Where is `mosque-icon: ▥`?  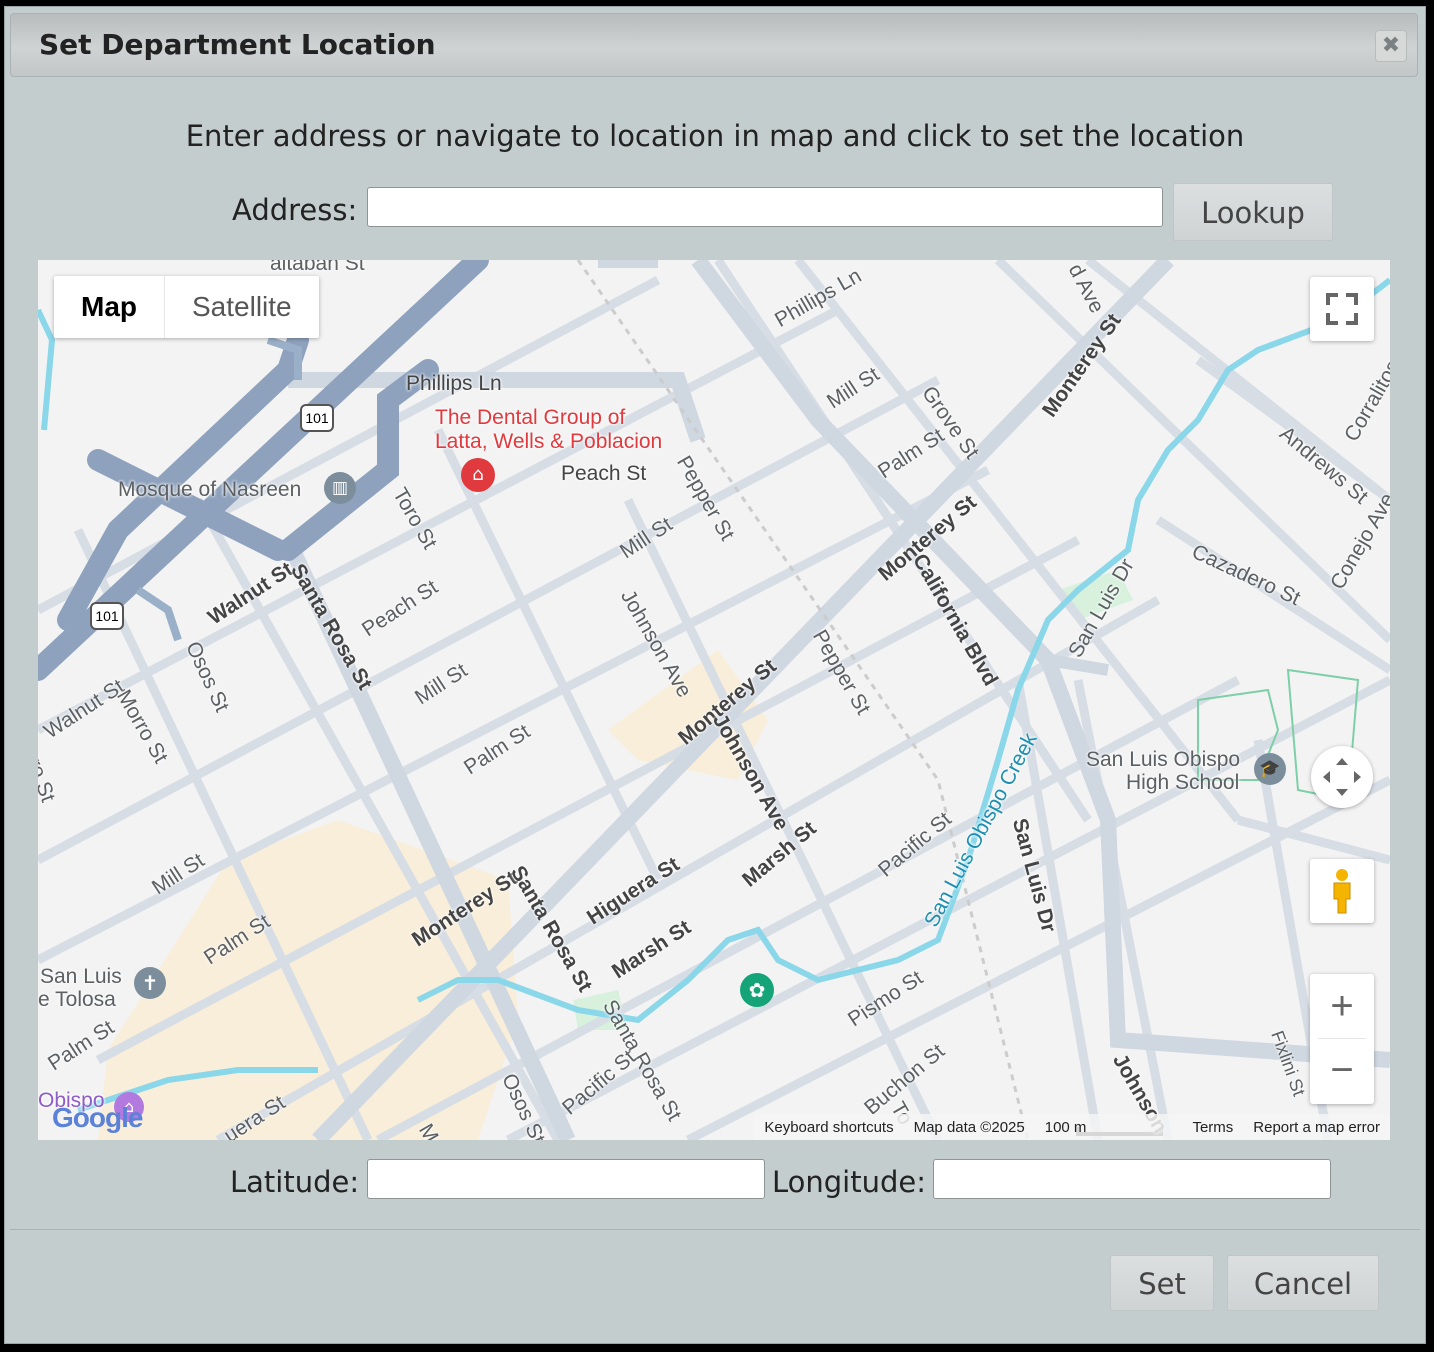
mosque-icon: ▥ is located at coordinates (340, 488).